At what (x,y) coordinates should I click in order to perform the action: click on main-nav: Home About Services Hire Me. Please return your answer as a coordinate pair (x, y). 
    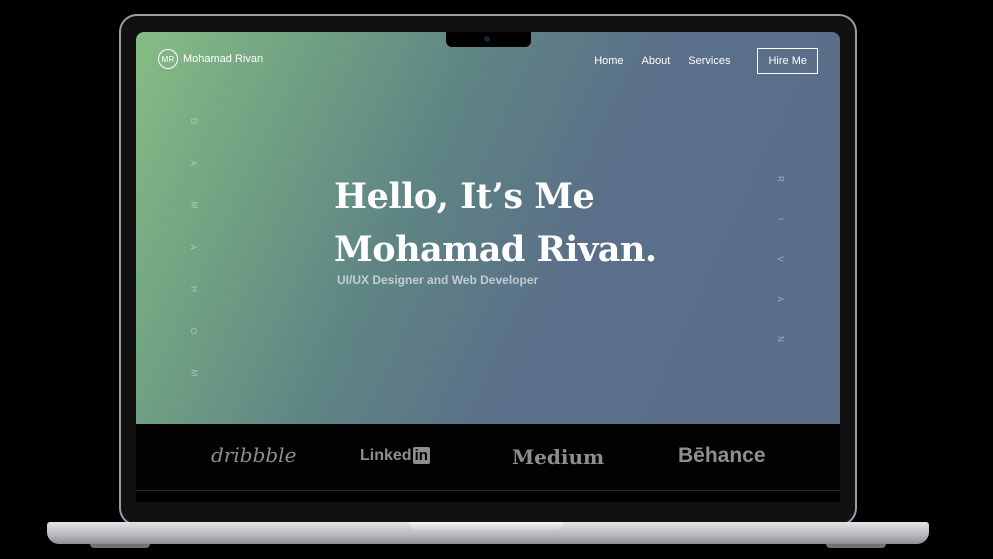
    Looking at the image, I should click on (697, 61).